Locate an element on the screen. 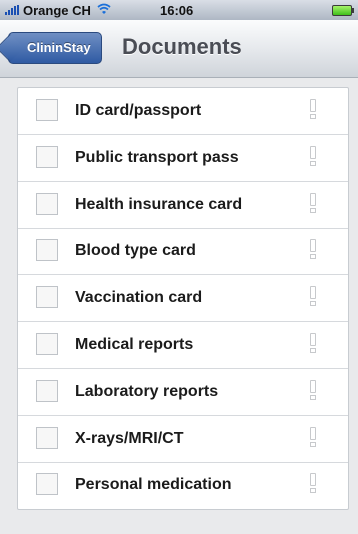 Image resolution: width=358 pixels, height=534 pixels. document-row: ID card/passport is located at coordinates (183, 111).